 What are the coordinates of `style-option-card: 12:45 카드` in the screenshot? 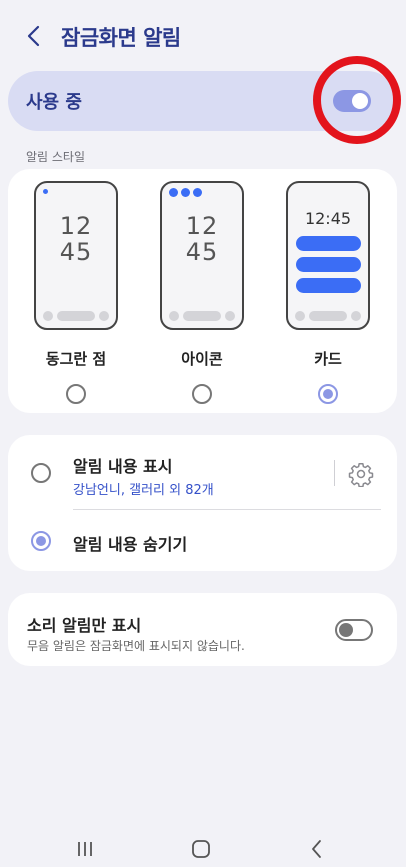 It's located at (328, 292).